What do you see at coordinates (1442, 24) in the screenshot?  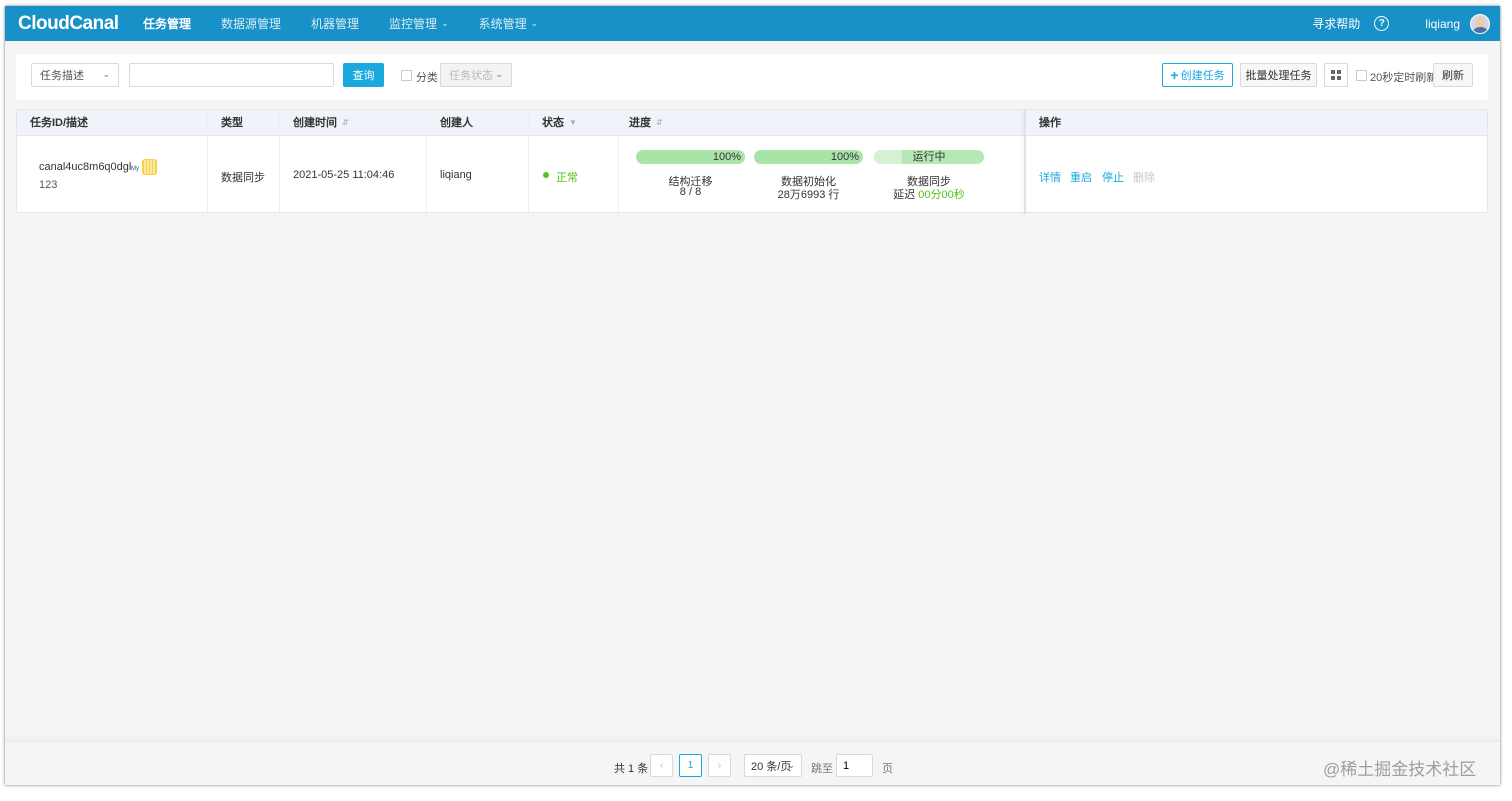 I see `username: liqiang` at bounding box center [1442, 24].